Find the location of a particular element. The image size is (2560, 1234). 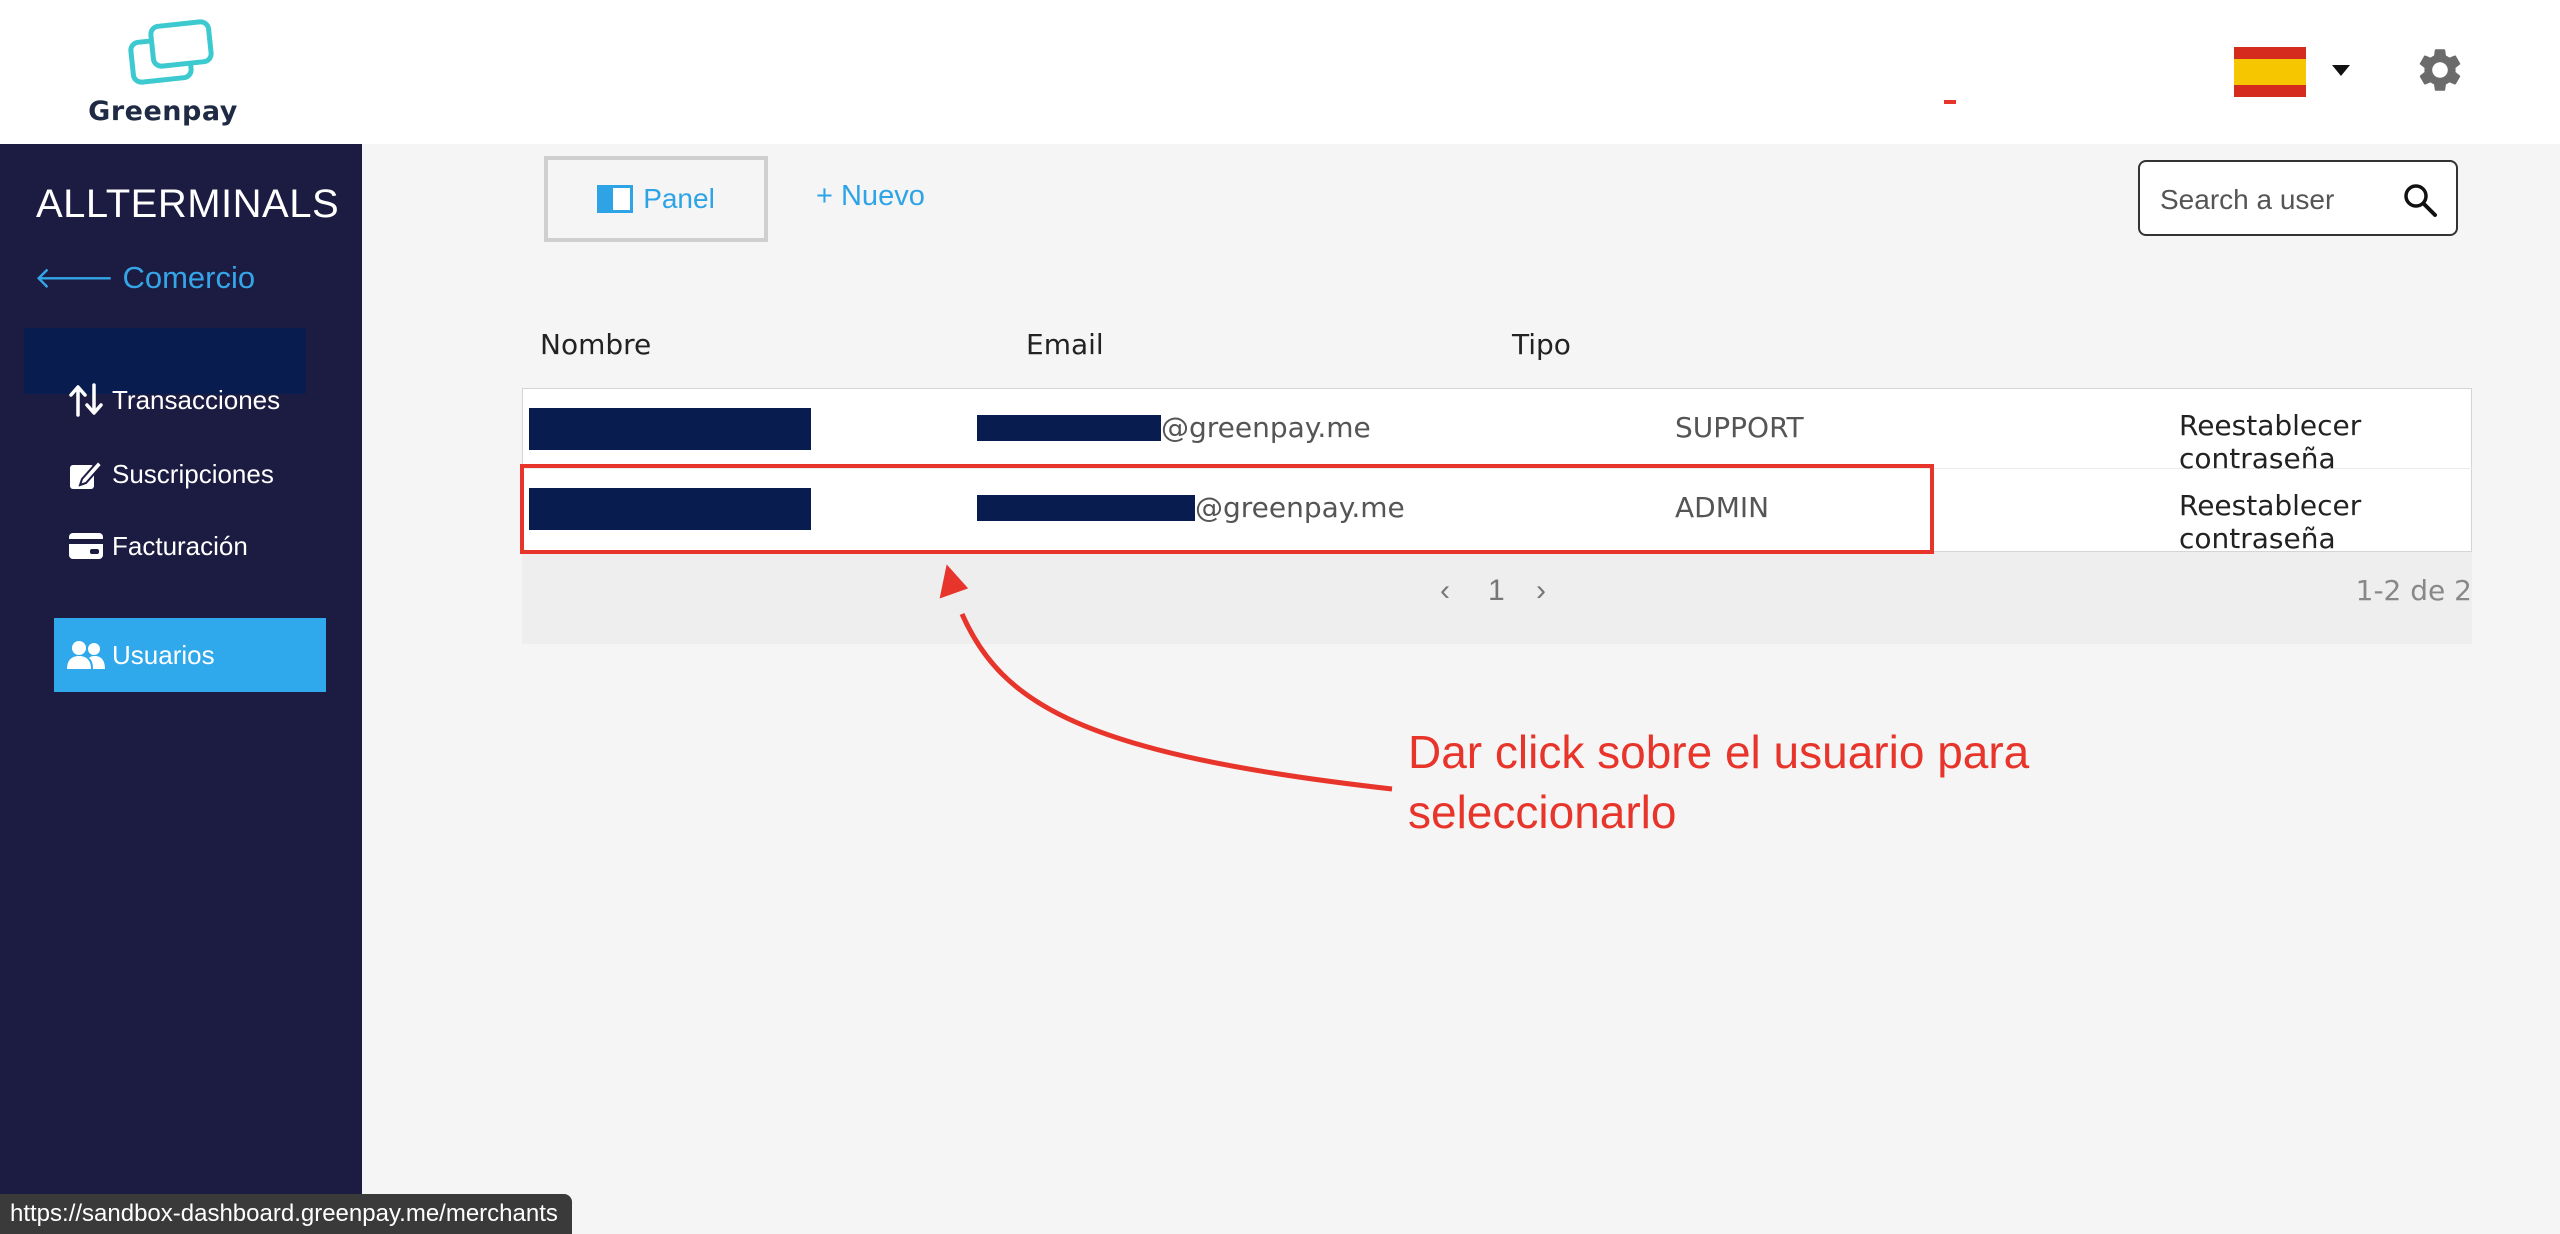

sidebar-item-label: Facturación is located at coordinates (180, 545).